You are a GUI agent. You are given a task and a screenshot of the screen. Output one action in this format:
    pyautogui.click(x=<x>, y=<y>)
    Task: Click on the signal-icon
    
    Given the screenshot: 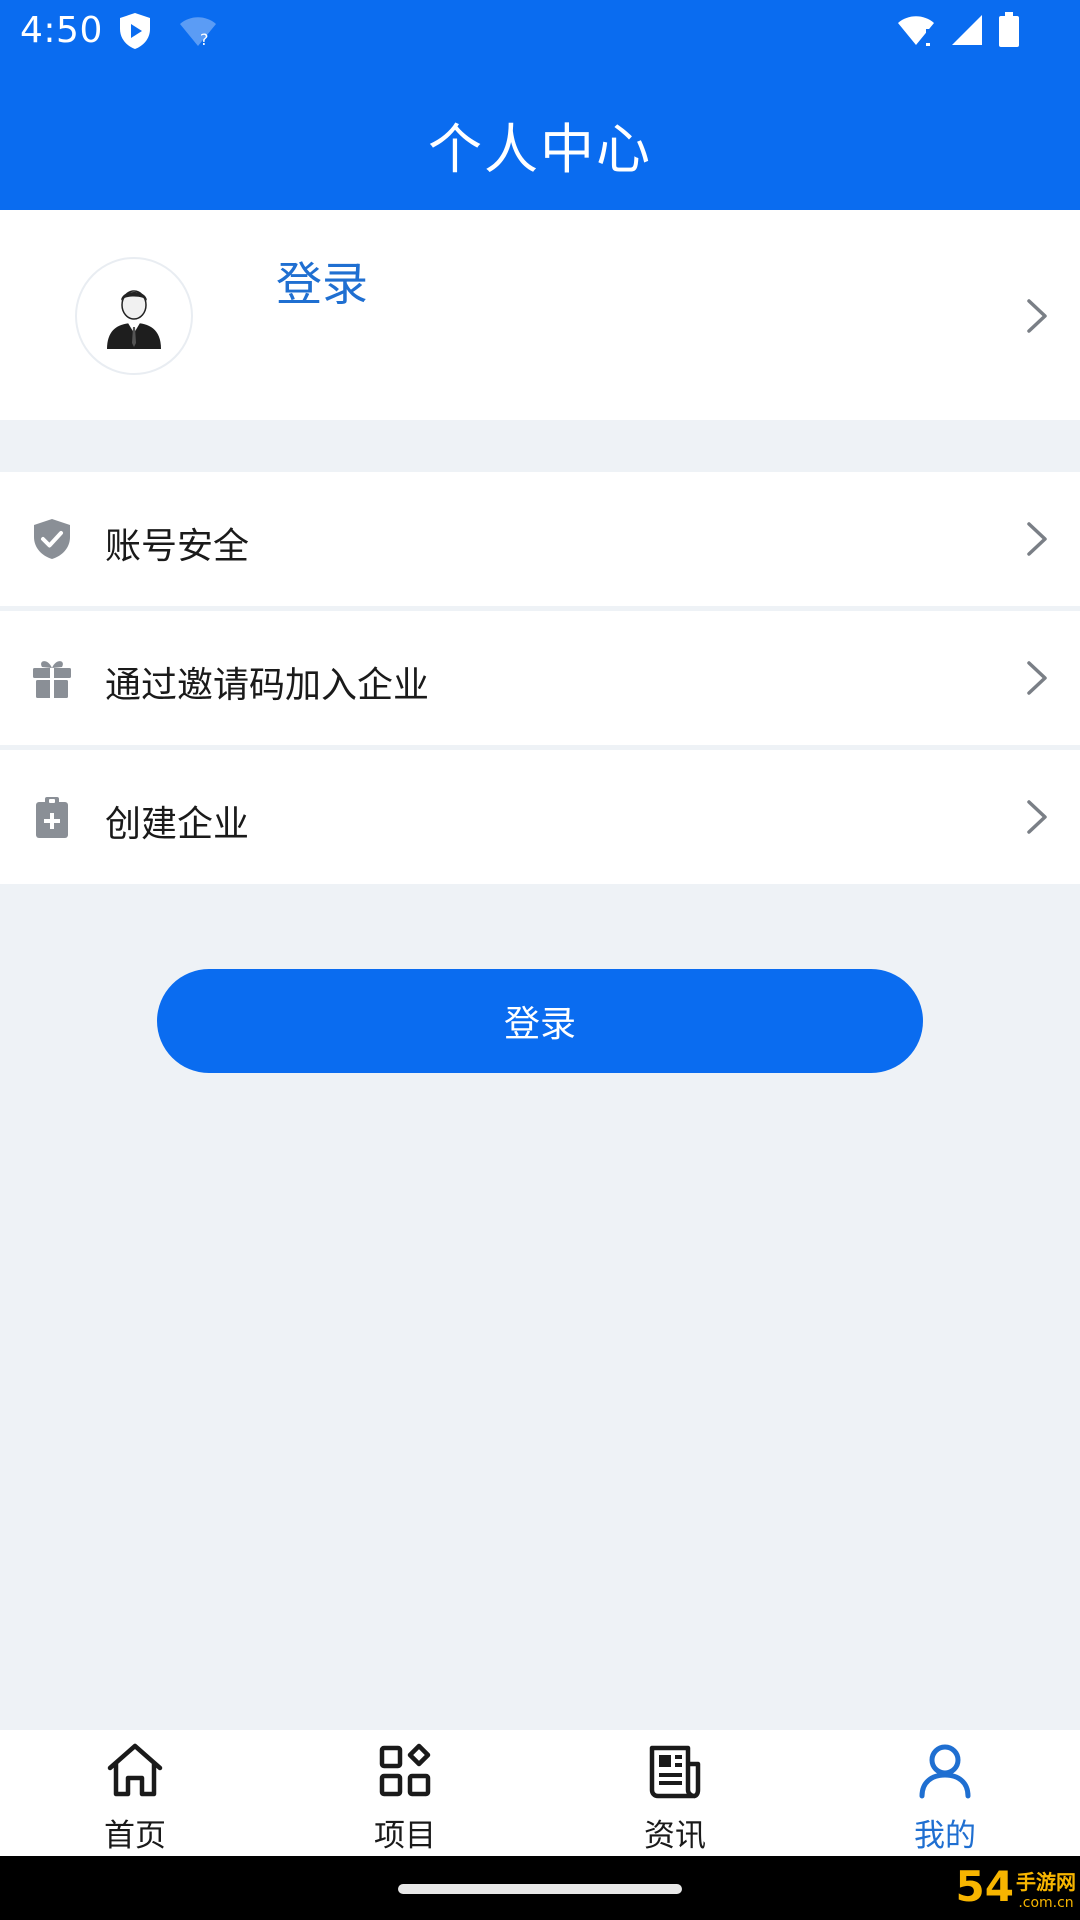 What is the action you would take?
    pyautogui.click(x=967, y=30)
    